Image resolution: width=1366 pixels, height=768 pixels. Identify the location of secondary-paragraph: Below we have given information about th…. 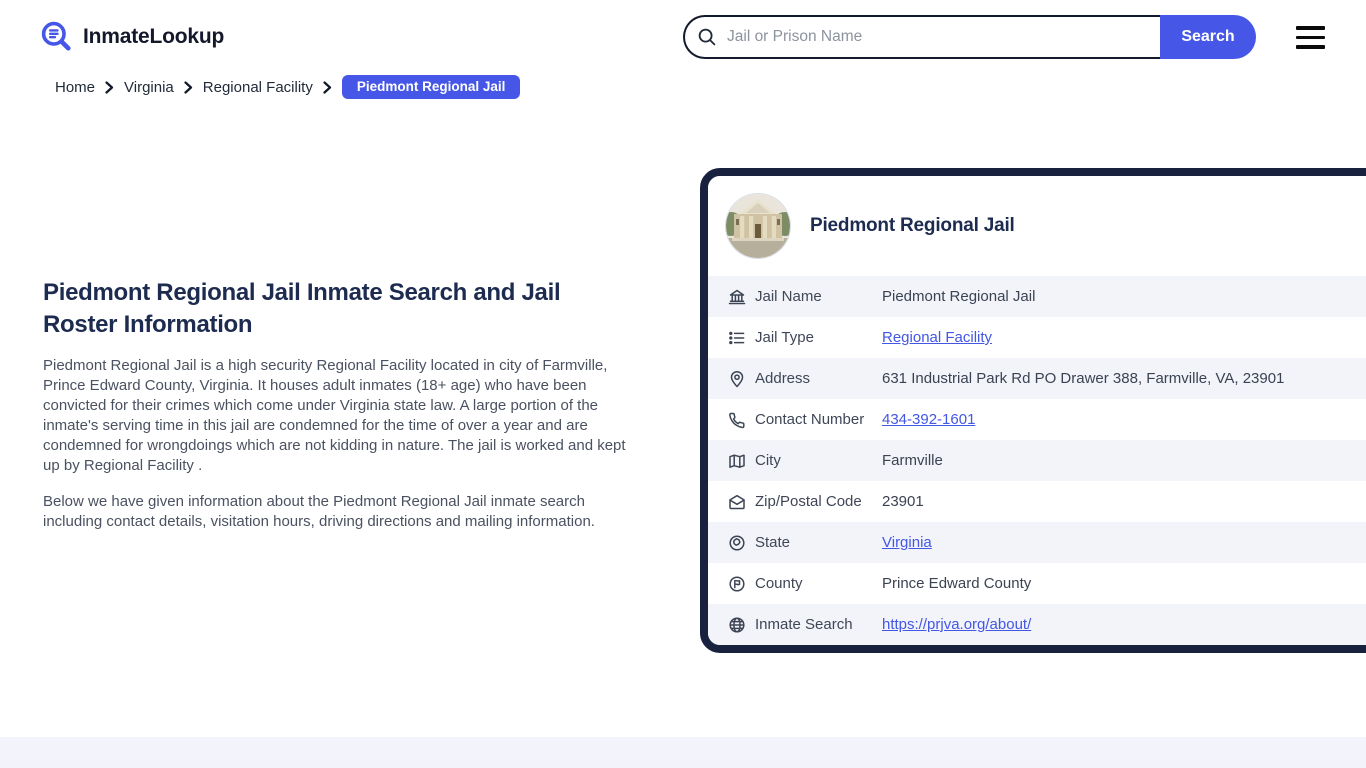
(319, 511).